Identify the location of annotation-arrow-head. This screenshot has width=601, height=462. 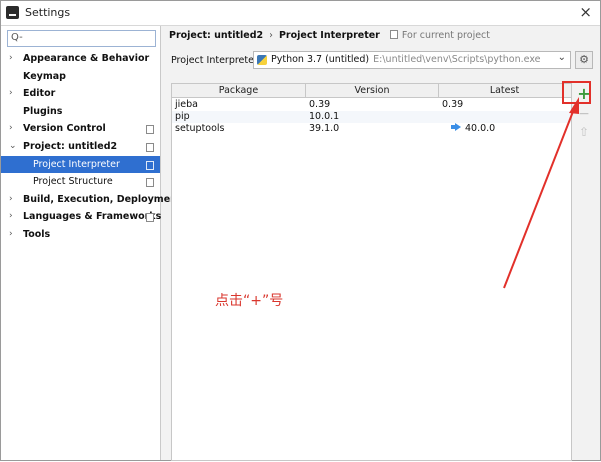
(574, 105).